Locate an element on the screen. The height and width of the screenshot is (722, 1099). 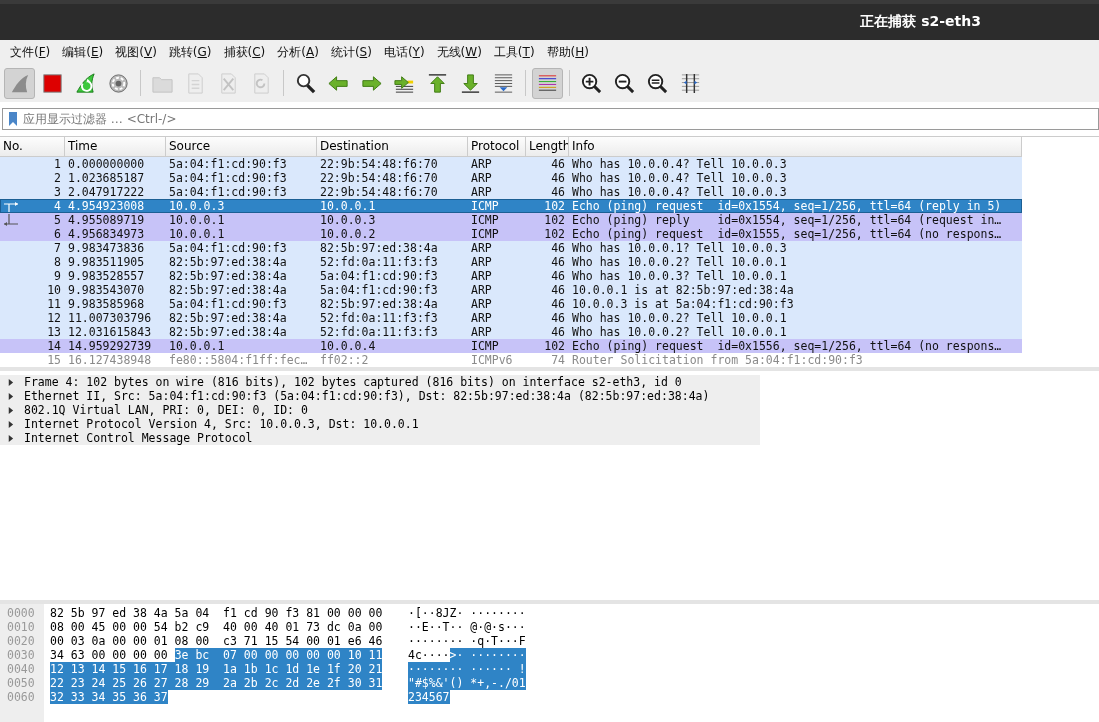
ascii-text: >· ········ is located at coordinates (487, 655).